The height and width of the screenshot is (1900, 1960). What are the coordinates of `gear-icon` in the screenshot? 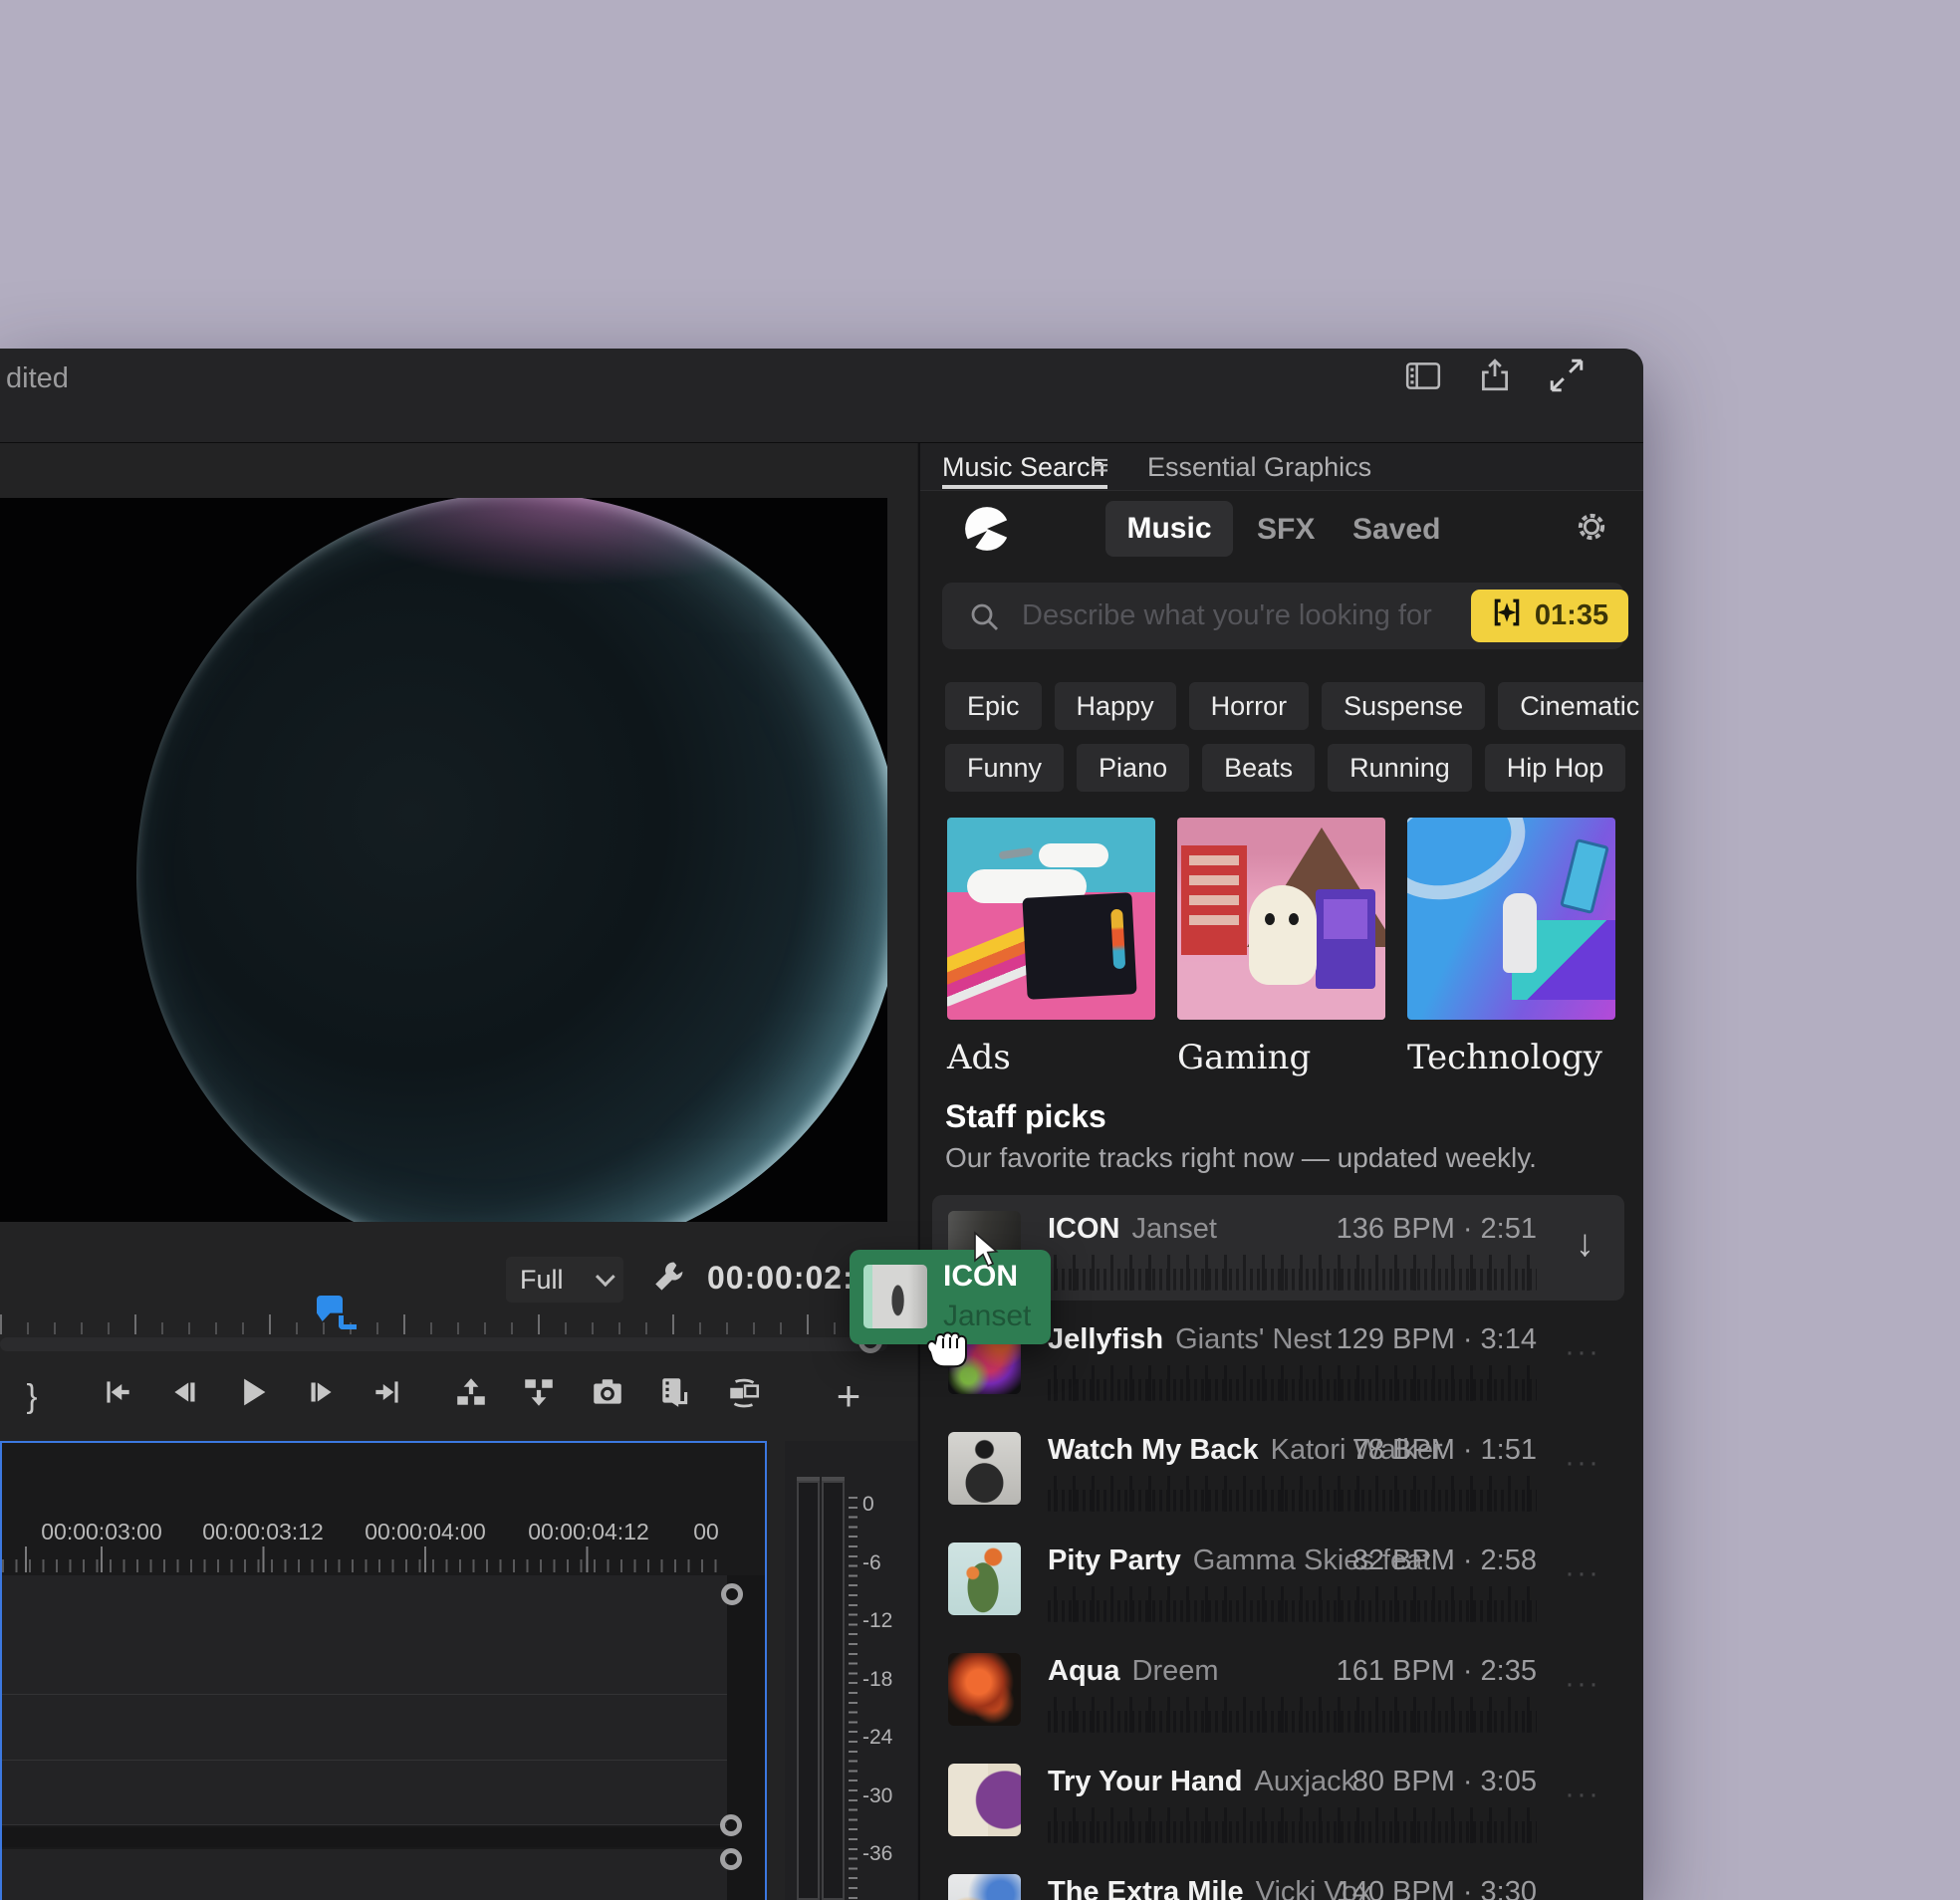 It's located at (1592, 532).